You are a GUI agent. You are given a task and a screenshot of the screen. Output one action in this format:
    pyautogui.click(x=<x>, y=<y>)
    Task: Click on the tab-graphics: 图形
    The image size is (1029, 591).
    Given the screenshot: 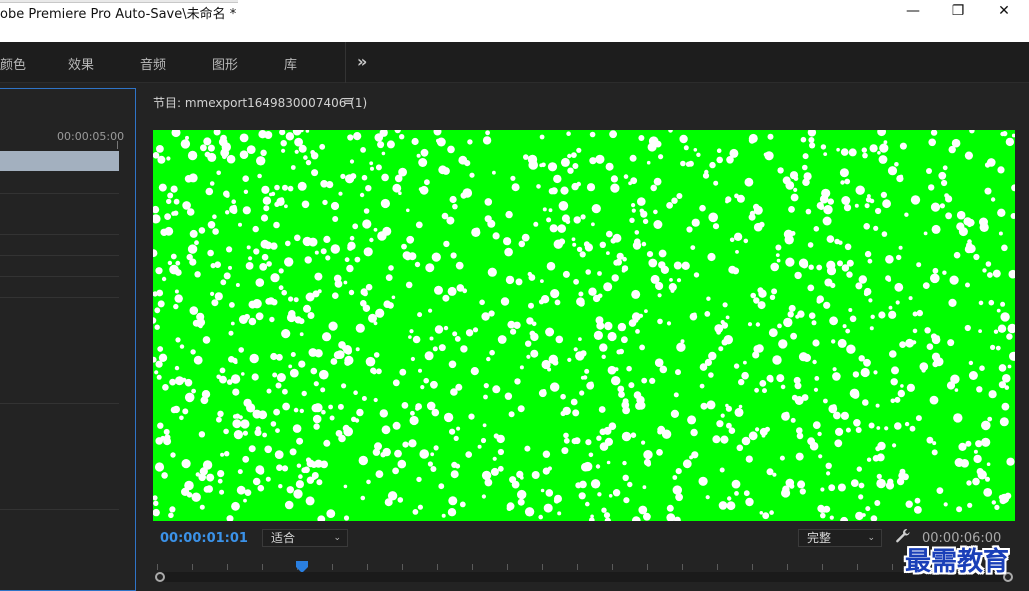 What is the action you would take?
    pyautogui.click(x=225, y=63)
    